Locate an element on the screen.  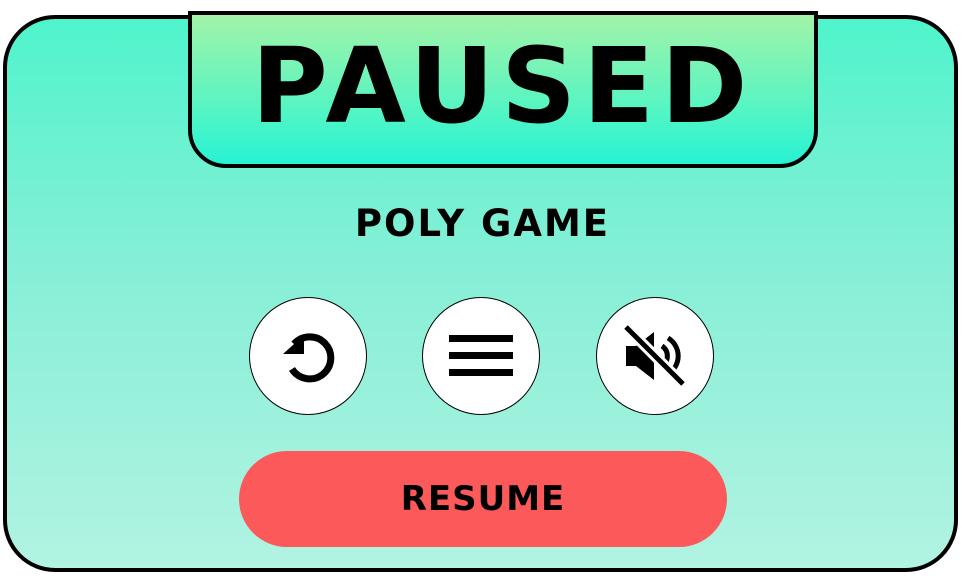
resume-label: RESUME is located at coordinates (483, 499).